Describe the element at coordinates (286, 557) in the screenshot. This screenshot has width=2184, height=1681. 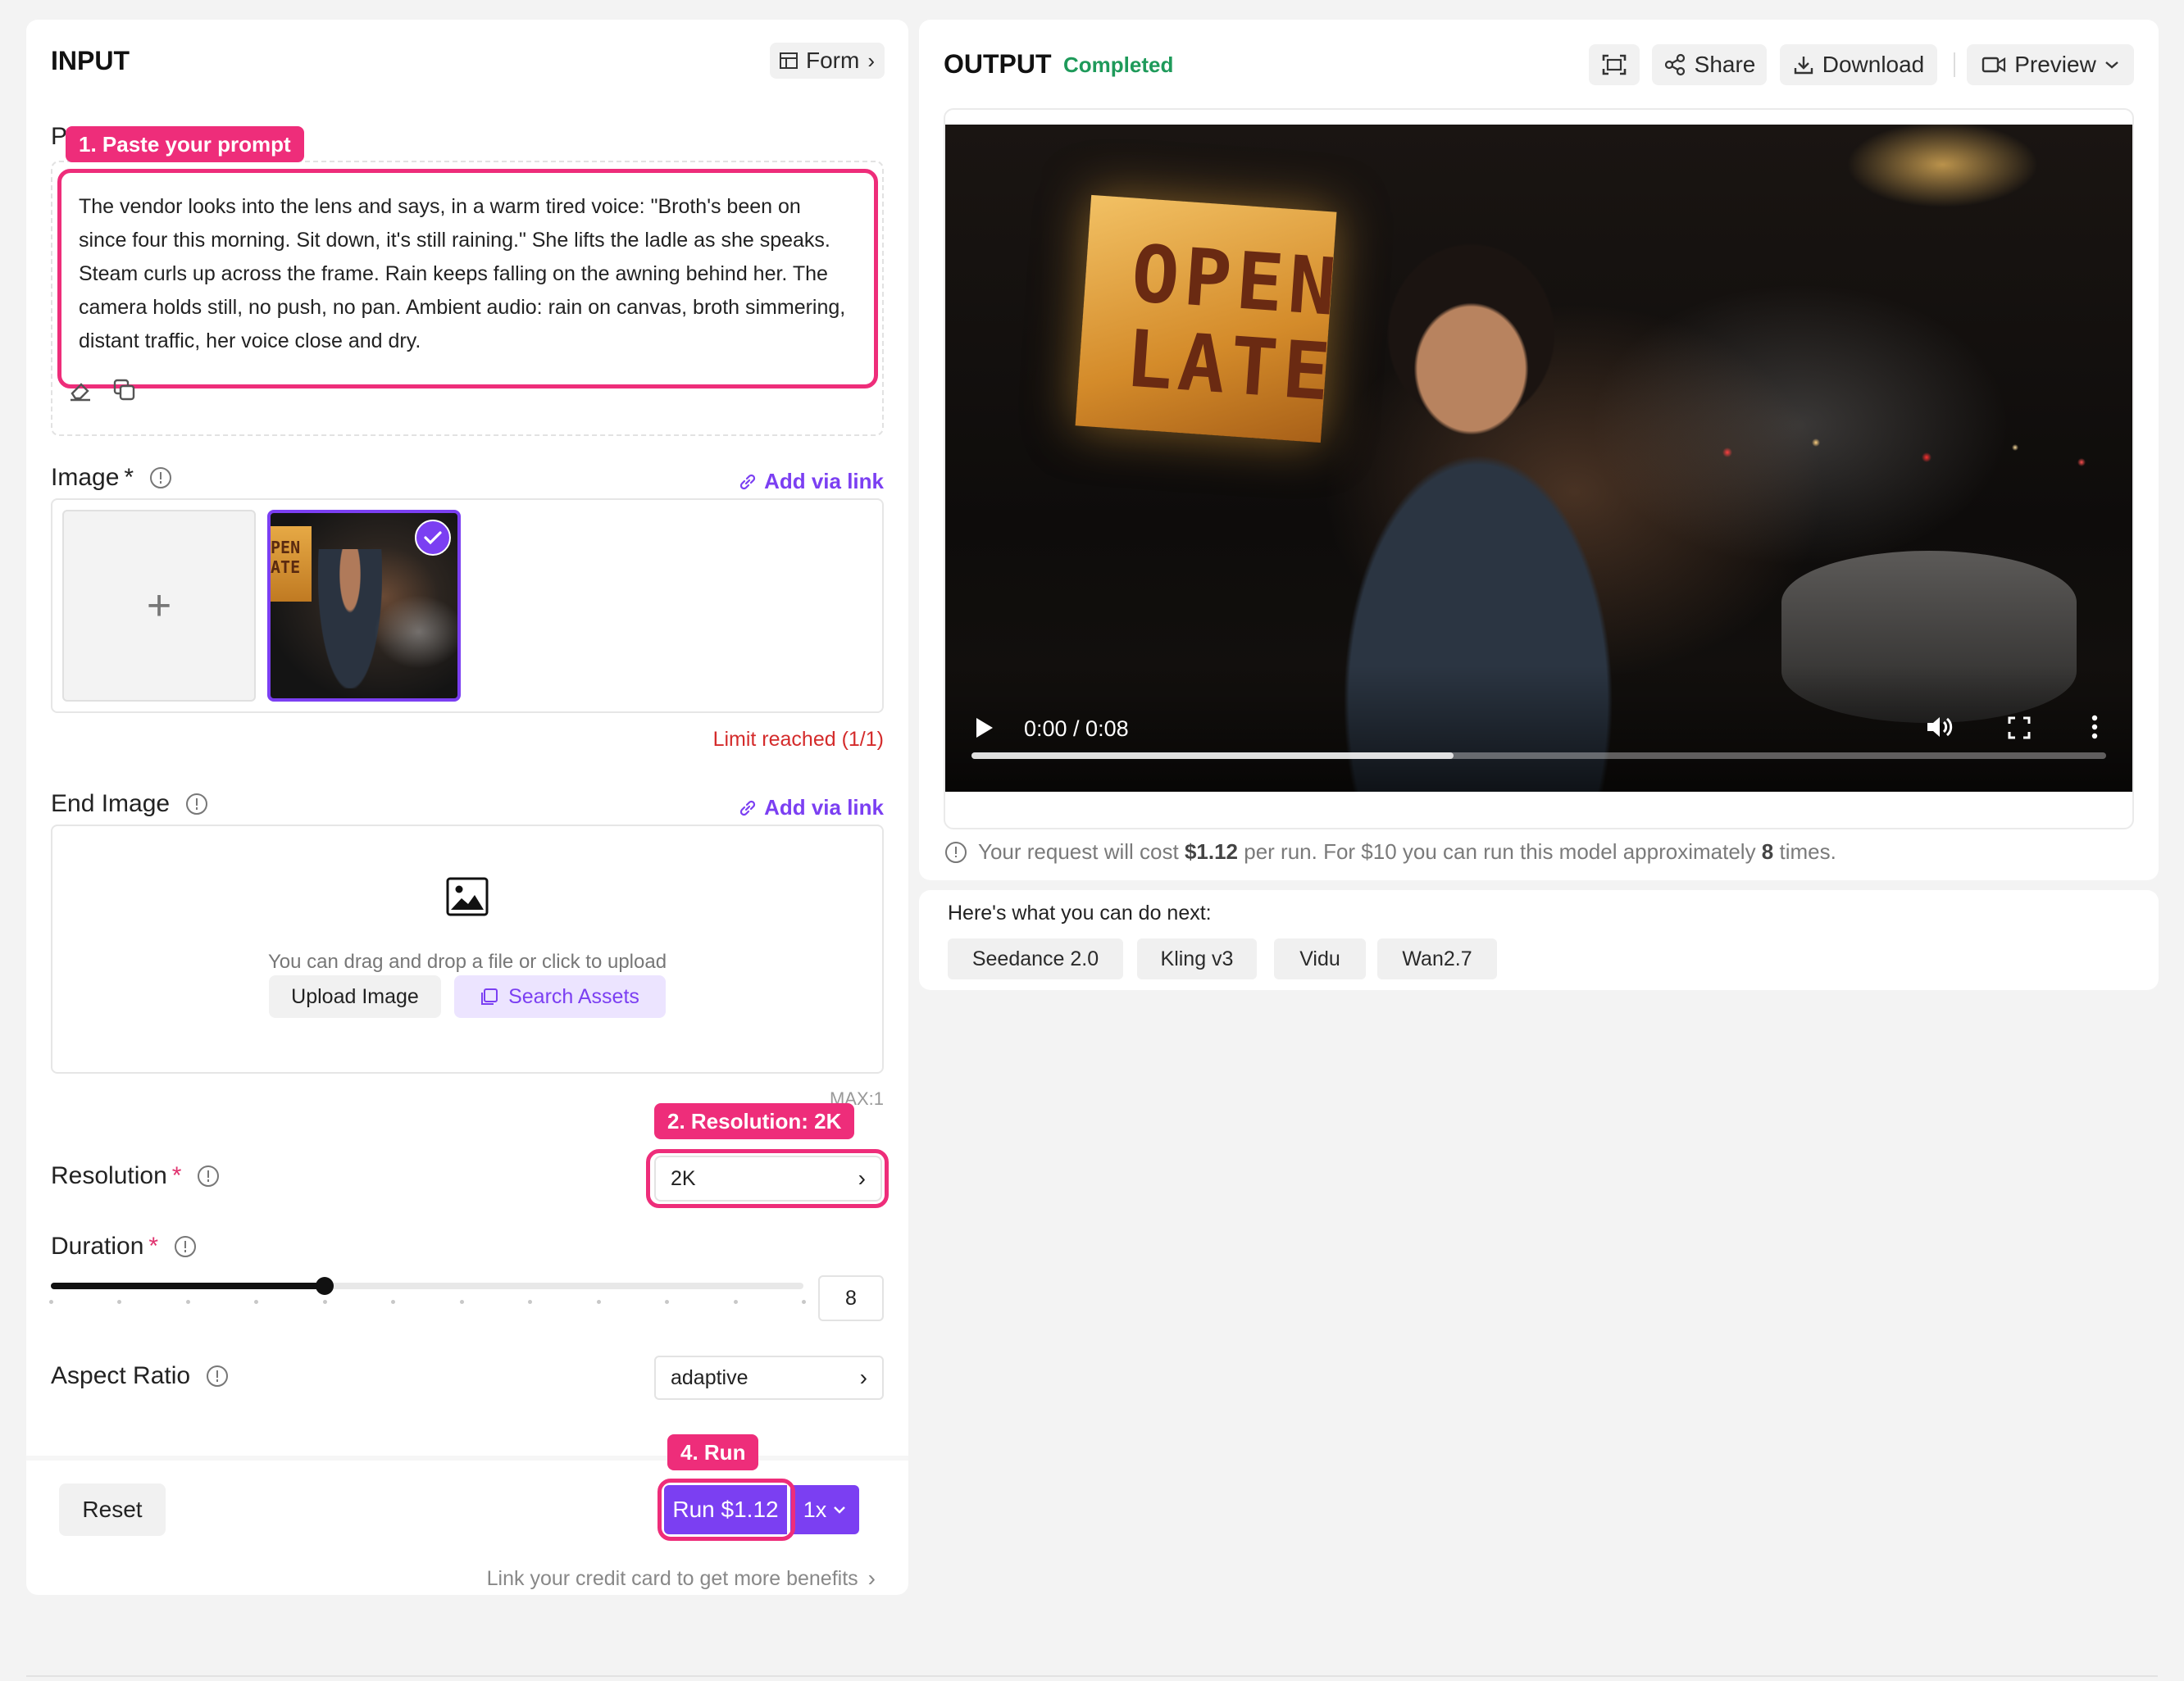
I see `thumbnail-sign-text: PEN ATE` at that location.